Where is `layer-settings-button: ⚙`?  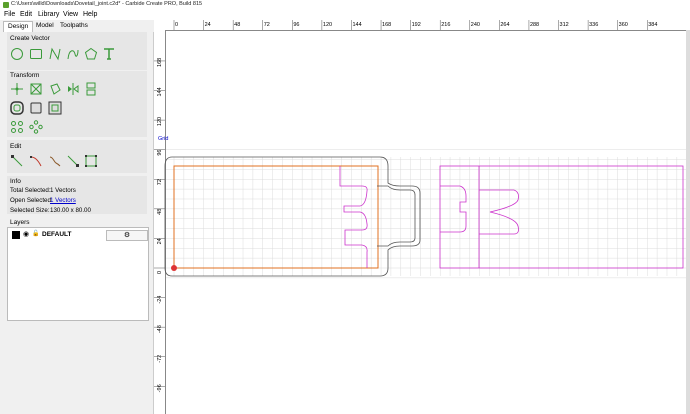
layer-settings-button: ⚙ is located at coordinates (127, 235).